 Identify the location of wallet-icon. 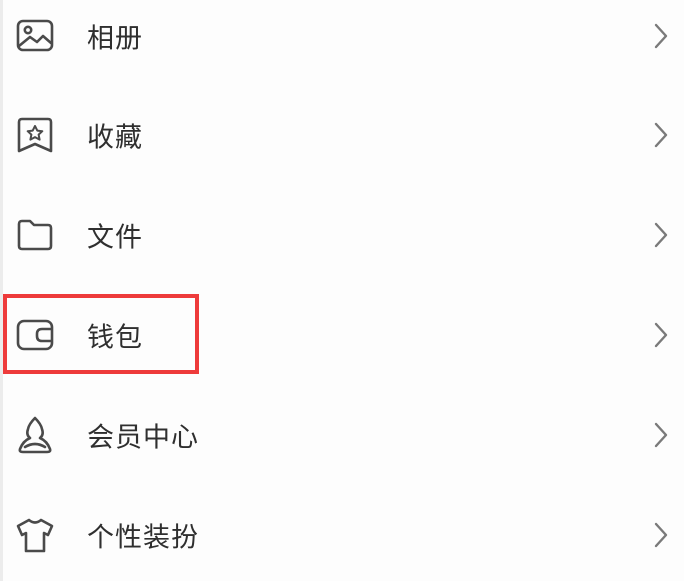
(35, 335).